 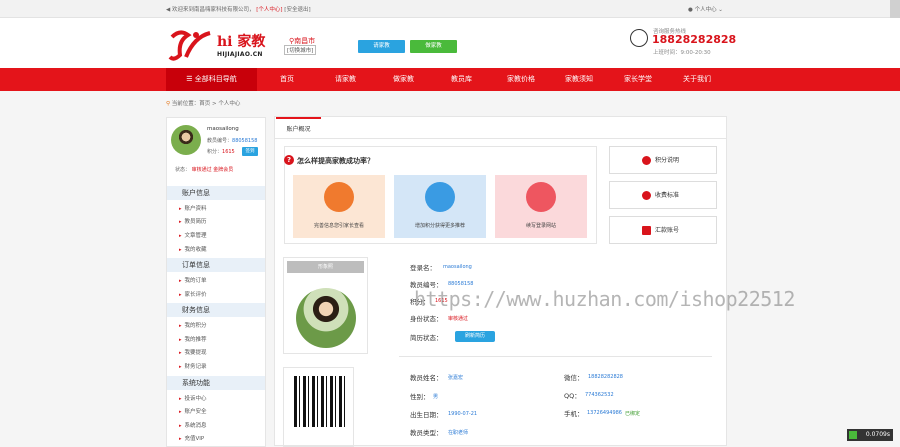 What do you see at coordinates (870, 435) in the screenshot?
I see `perf-badge: 0.0709s` at bounding box center [870, 435].